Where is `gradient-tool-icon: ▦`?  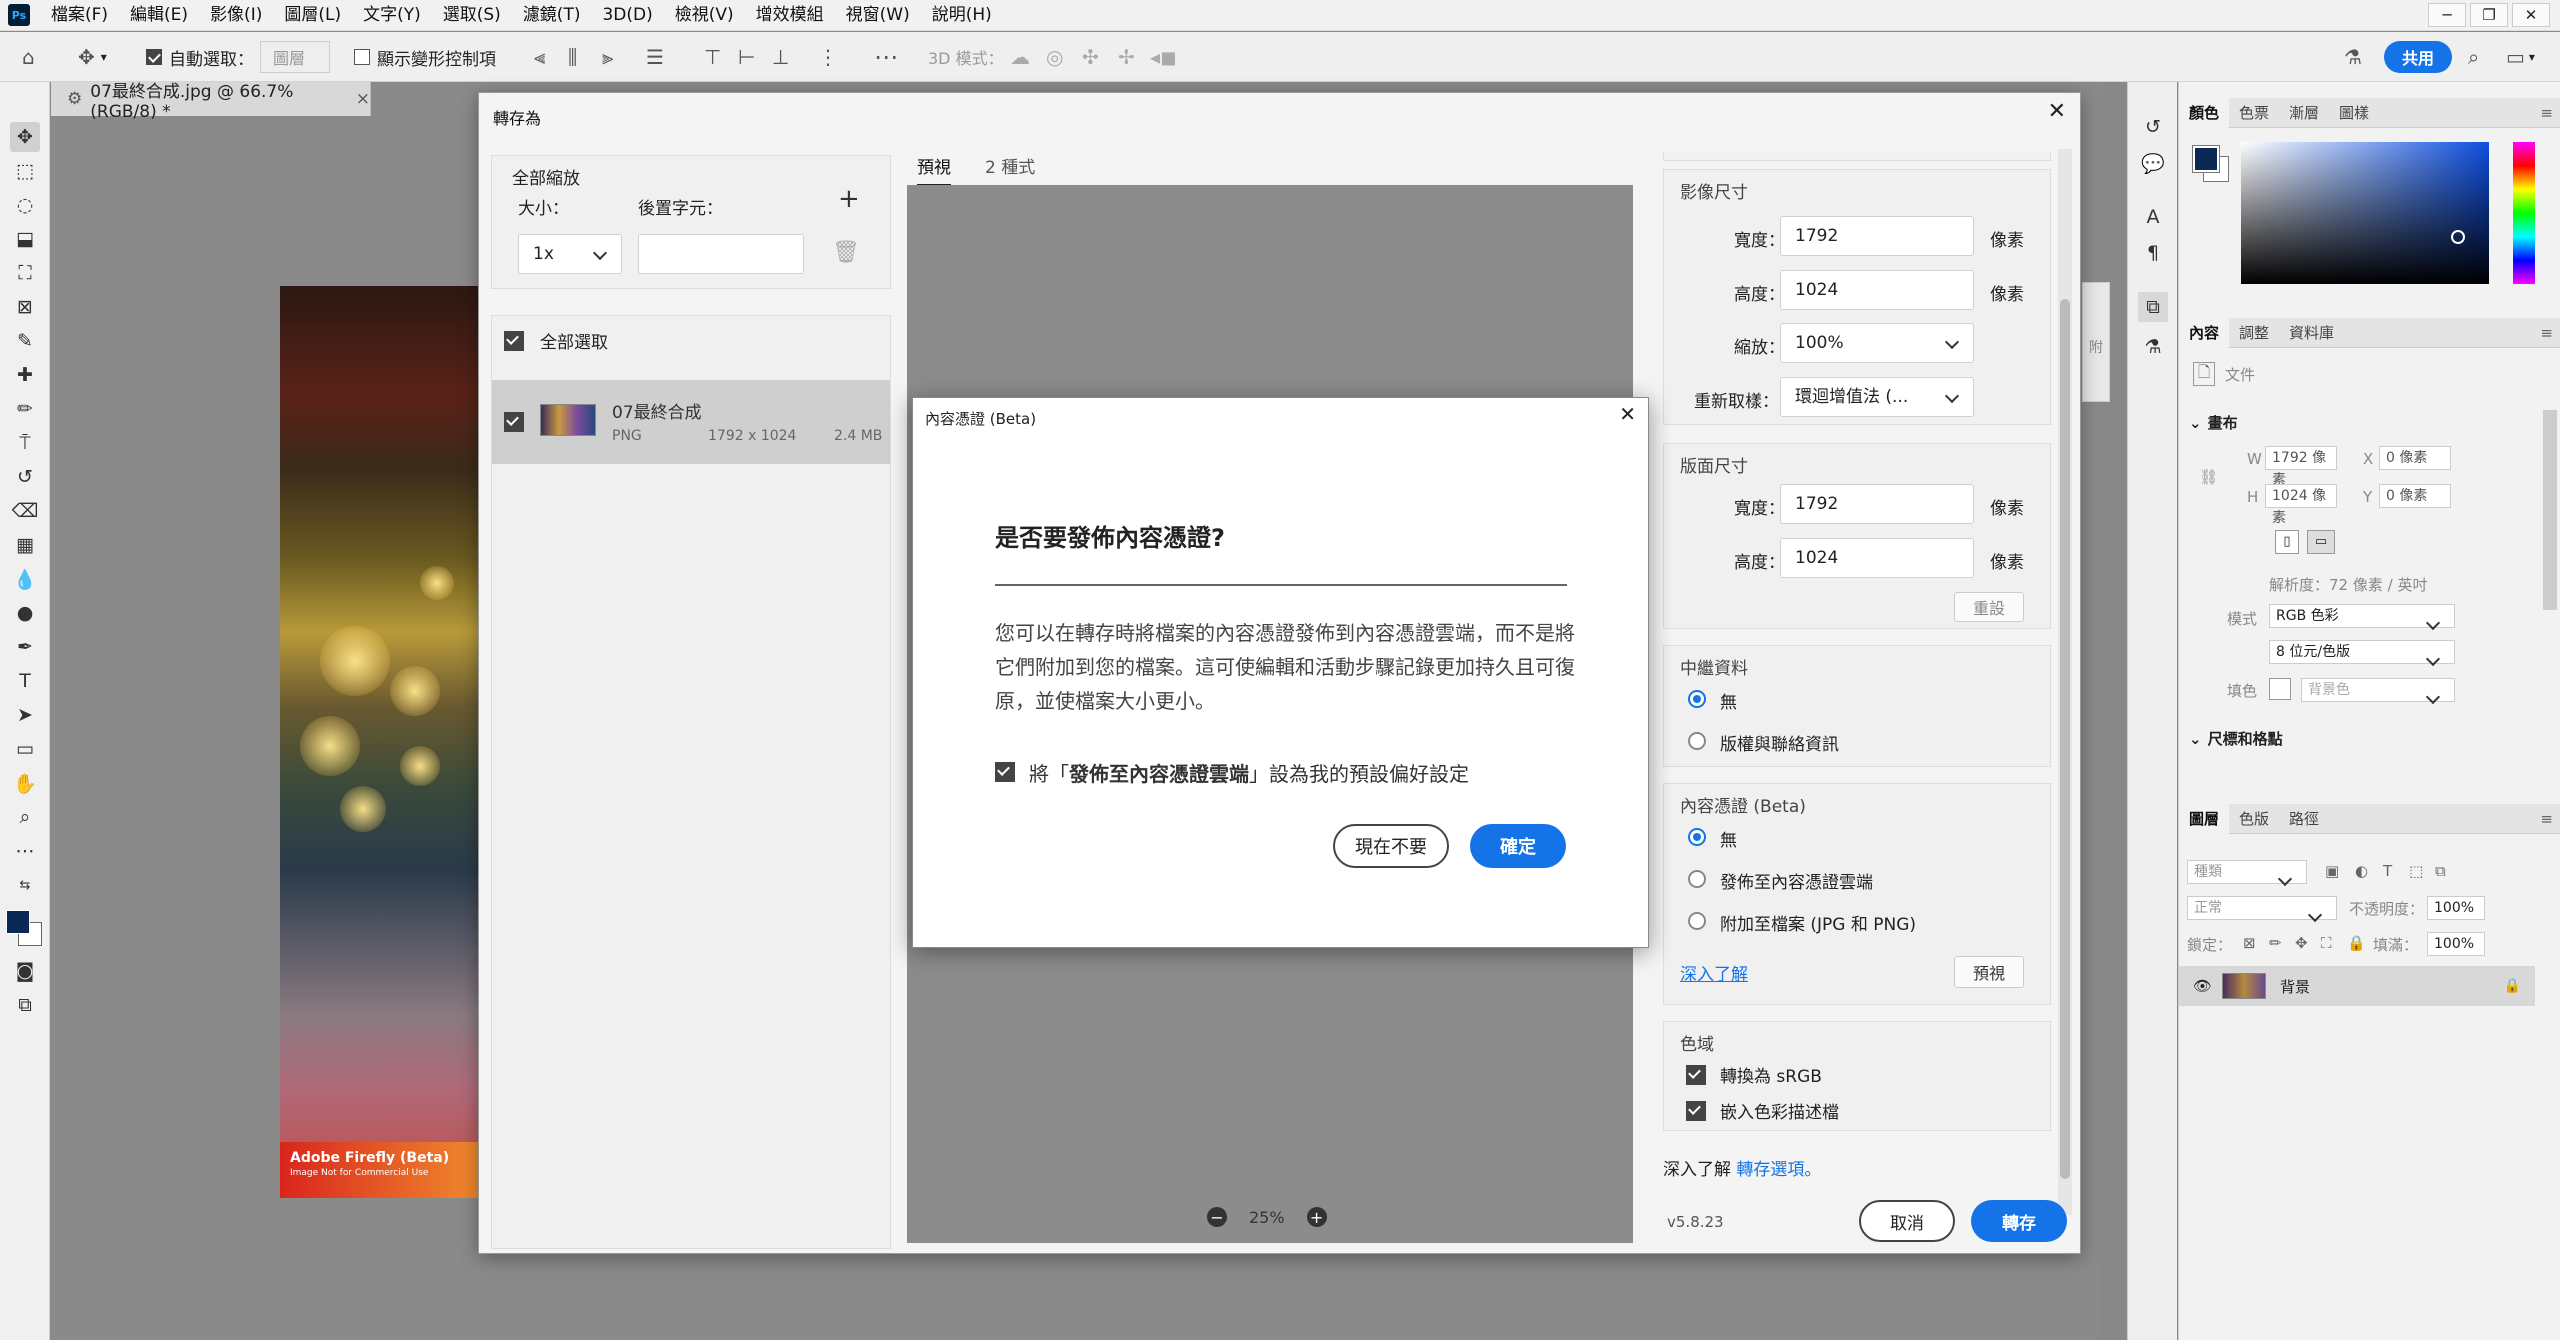
gradient-tool-icon: ▦ is located at coordinates (25, 545).